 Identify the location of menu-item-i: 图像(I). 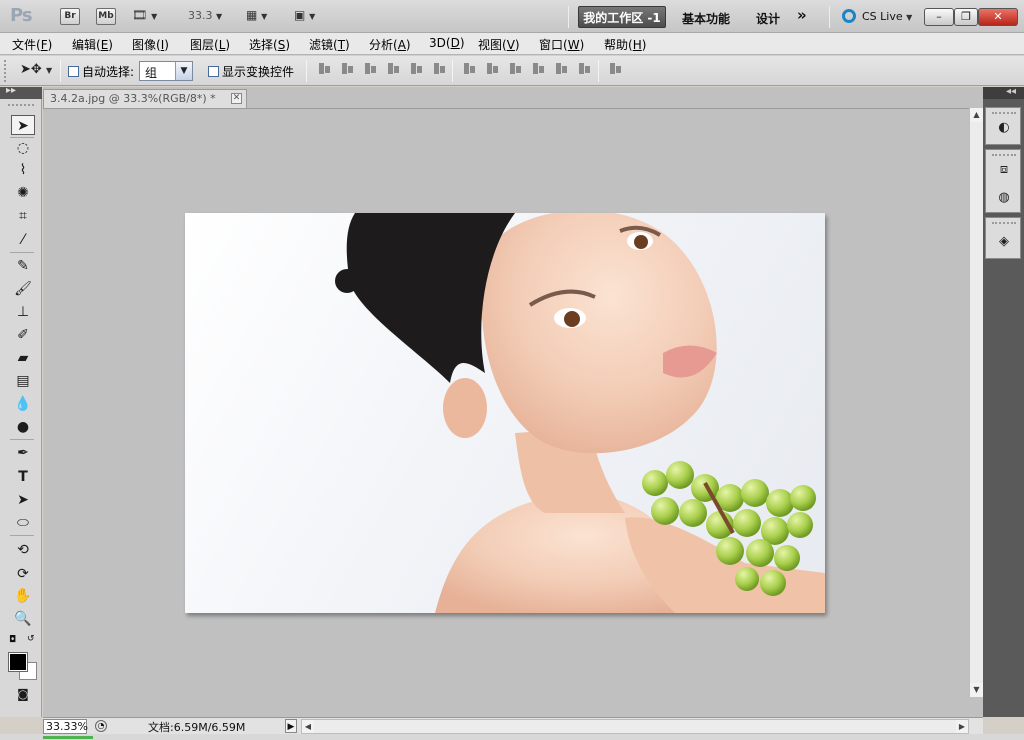
(150, 44).